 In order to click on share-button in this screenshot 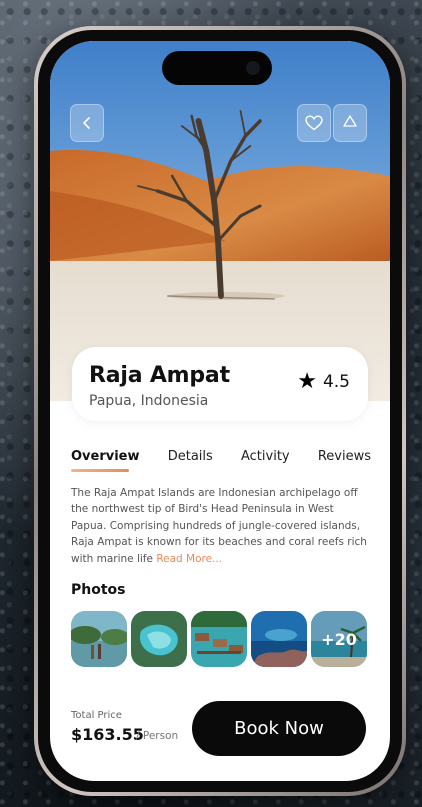, I will do `click(350, 123)`.